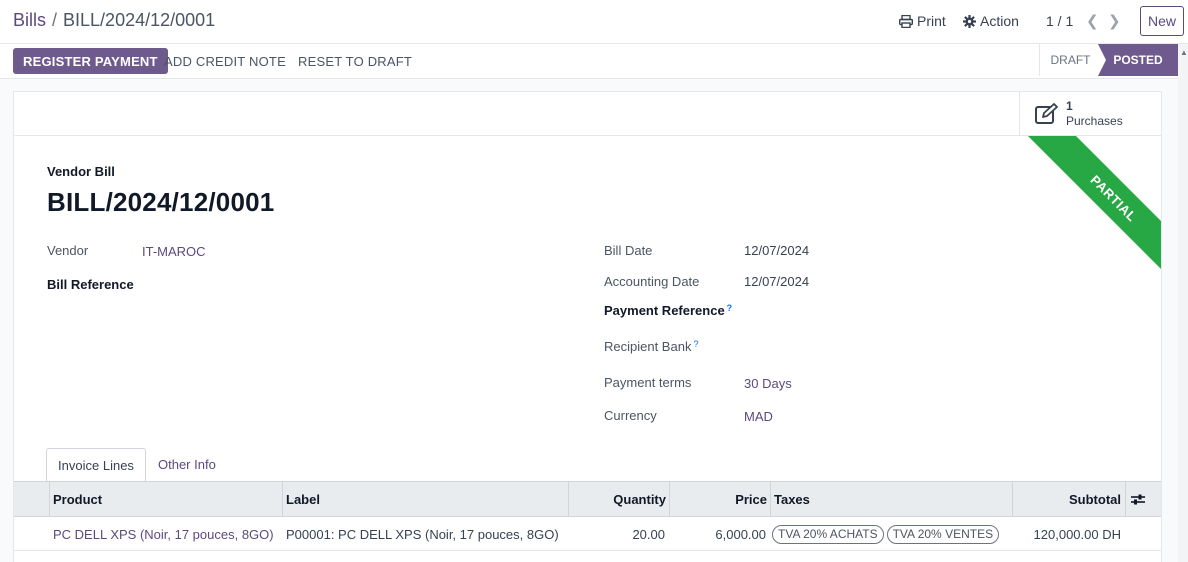 The width and height of the screenshot is (1188, 562). Describe the element at coordinates (1069, 106) in the screenshot. I see `purchases-count: 1` at that location.